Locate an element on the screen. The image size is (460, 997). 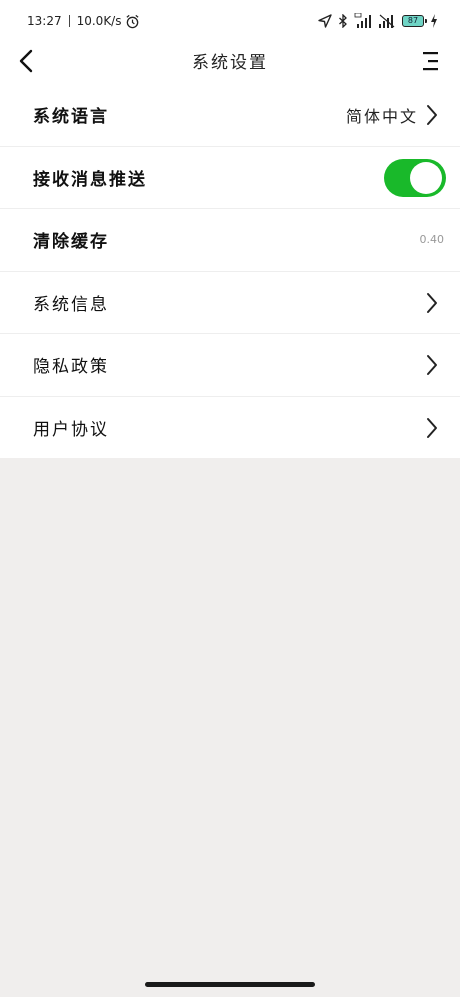
system-info-right is located at coordinates (432, 303).